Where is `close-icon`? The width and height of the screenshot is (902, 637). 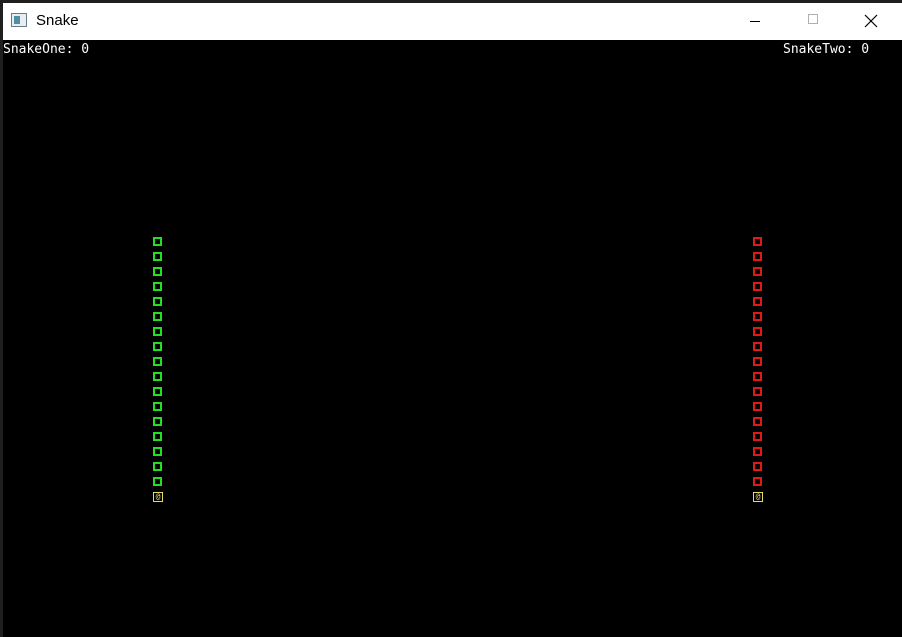
close-icon is located at coordinates (871, 21).